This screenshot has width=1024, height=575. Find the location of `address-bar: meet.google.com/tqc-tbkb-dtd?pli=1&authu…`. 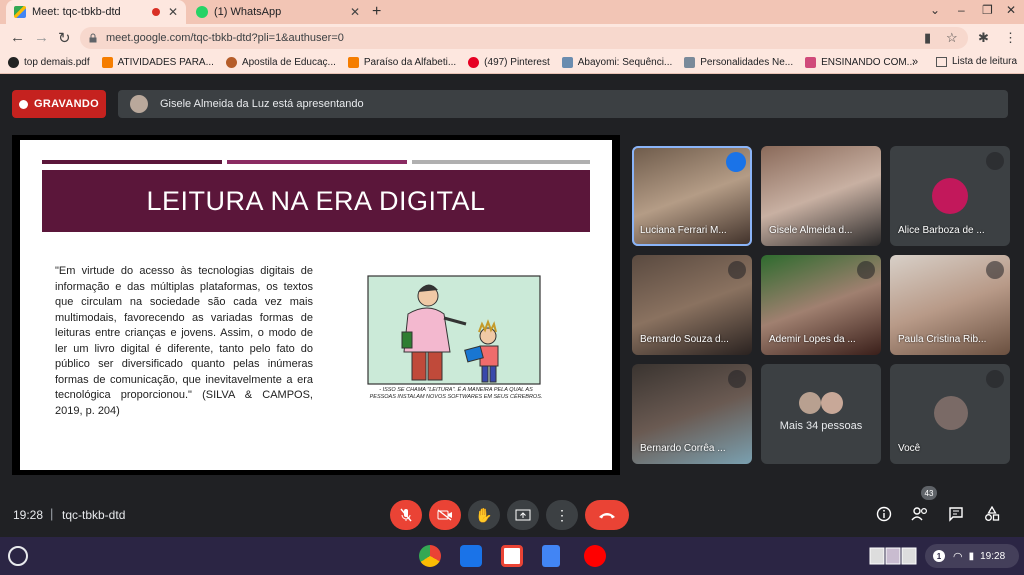

address-bar: meet.google.com/tqc-tbkb-dtd?pli=1&authu… is located at coordinates (524, 38).